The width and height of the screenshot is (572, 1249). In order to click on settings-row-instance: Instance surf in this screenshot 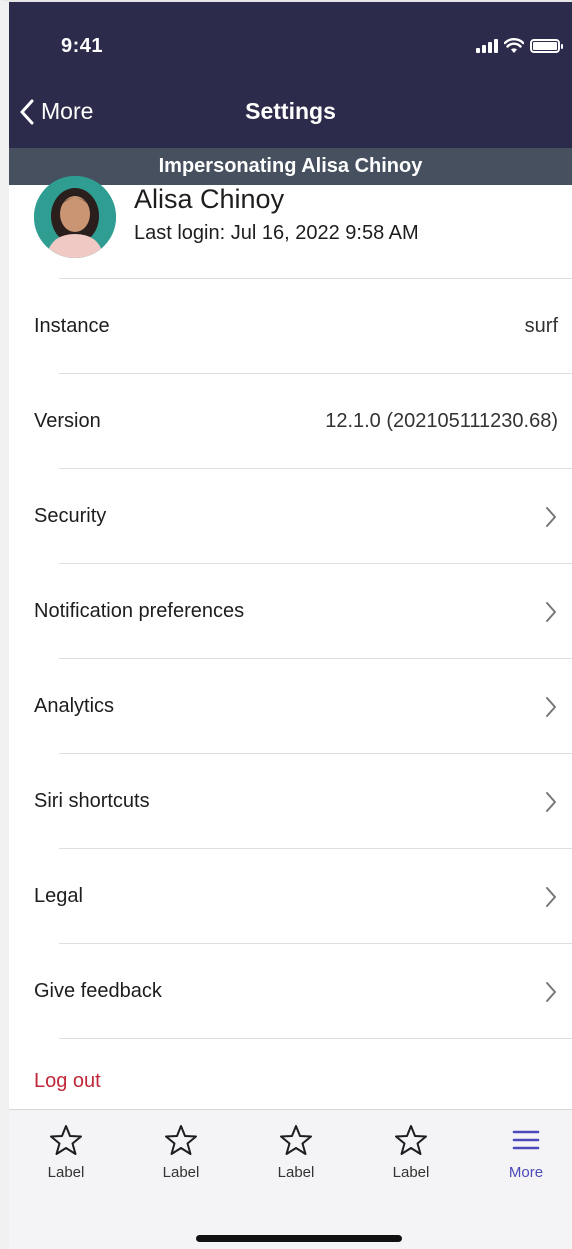, I will do `click(303, 325)`.